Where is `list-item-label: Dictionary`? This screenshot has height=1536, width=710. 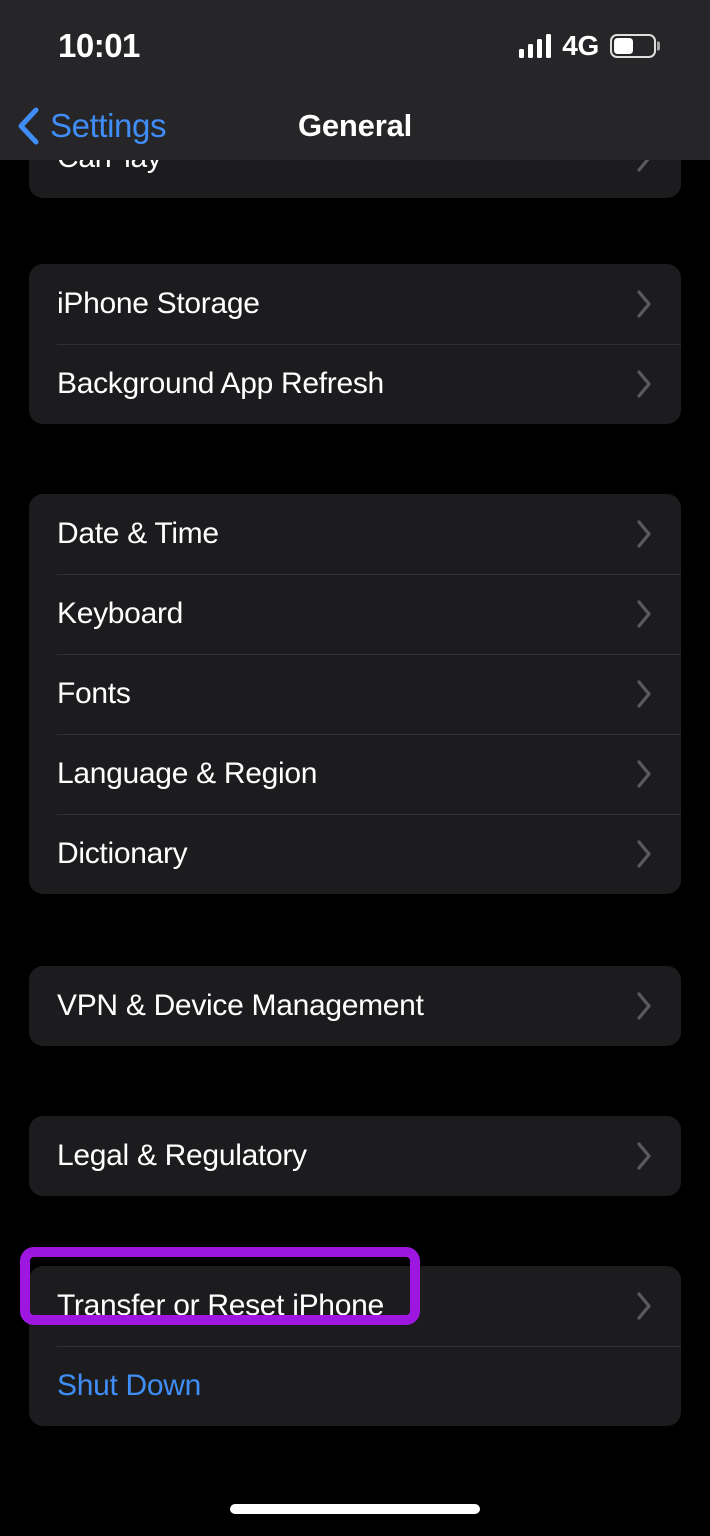
list-item-label: Dictionary is located at coordinates (122, 853).